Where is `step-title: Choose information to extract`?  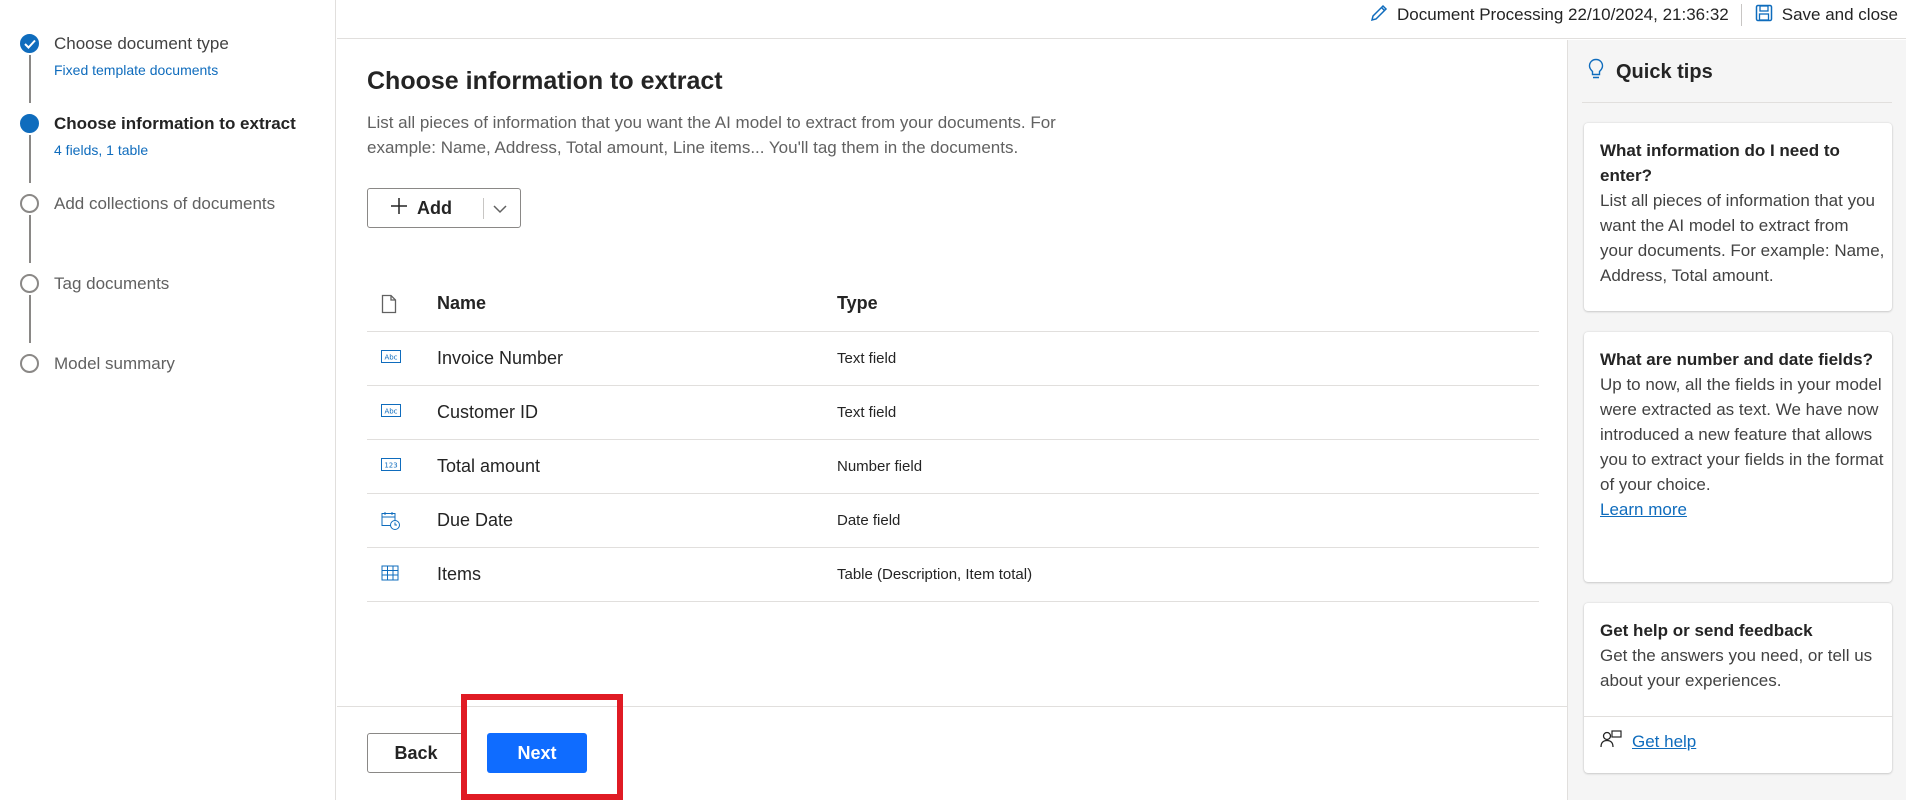 step-title: Choose information to extract is located at coordinates (175, 123).